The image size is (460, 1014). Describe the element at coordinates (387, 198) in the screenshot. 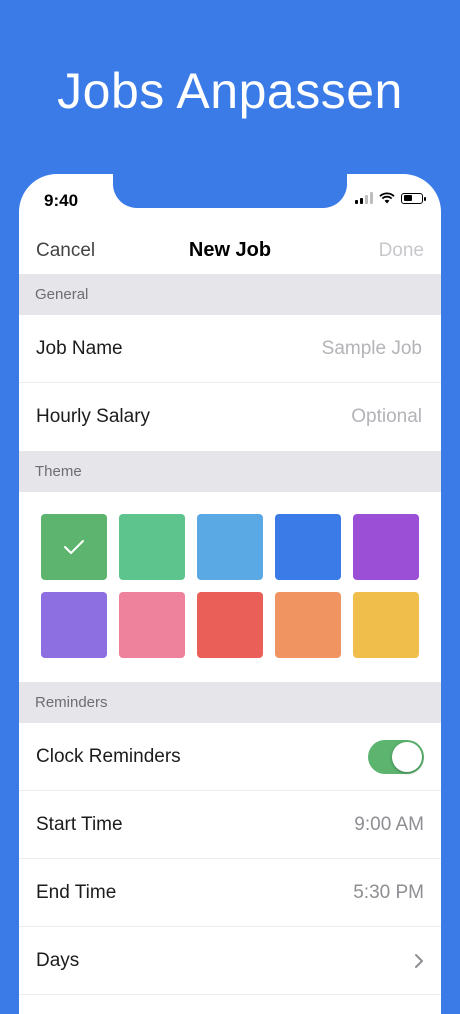

I see `wifi-icon` at that location.